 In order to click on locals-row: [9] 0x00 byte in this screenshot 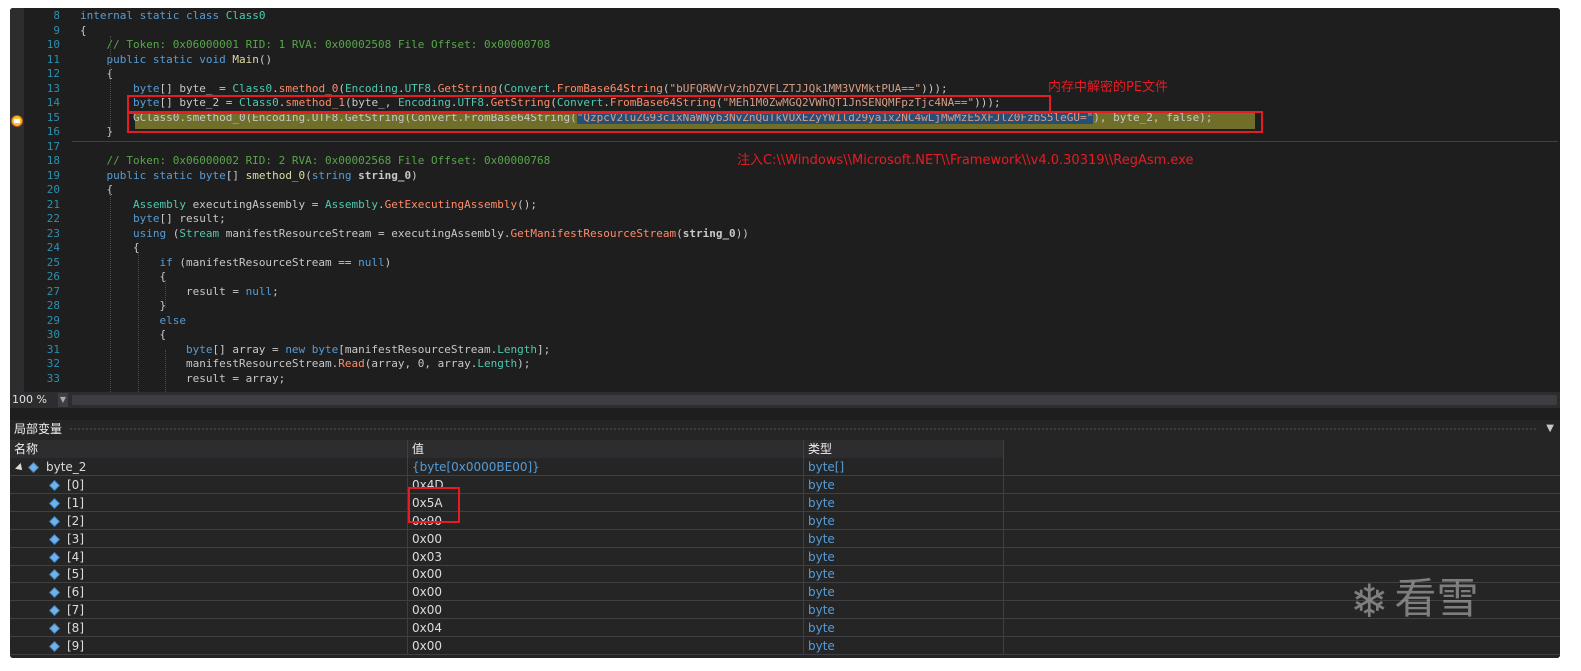, I will do `click(785, 646)`.